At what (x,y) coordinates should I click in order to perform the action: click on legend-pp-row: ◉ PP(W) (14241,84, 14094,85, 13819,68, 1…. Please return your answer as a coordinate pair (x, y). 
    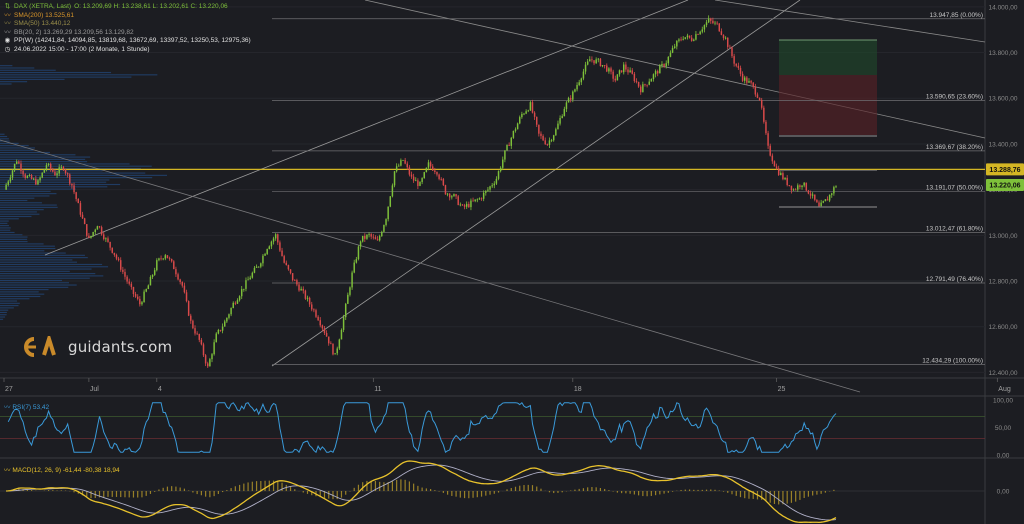
    Looking at the image, I should click on (127, 41).